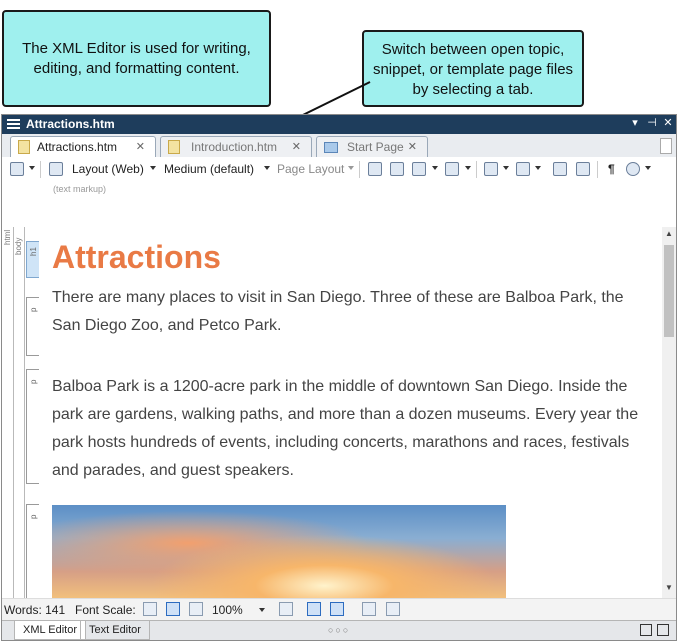 This screenshot has height=643, width=678. What do you see at coordinates (393, 609) in the screenshot?
I see `vertical-ruler-icon` at bounding box center [393, 609].